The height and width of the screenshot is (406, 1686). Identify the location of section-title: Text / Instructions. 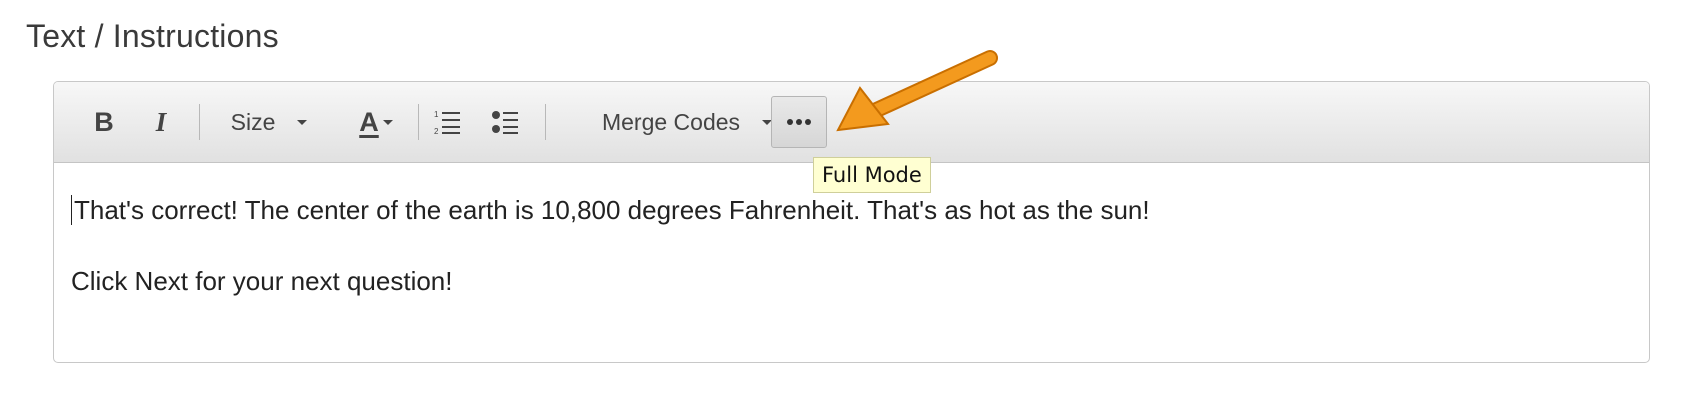
(152, 36).